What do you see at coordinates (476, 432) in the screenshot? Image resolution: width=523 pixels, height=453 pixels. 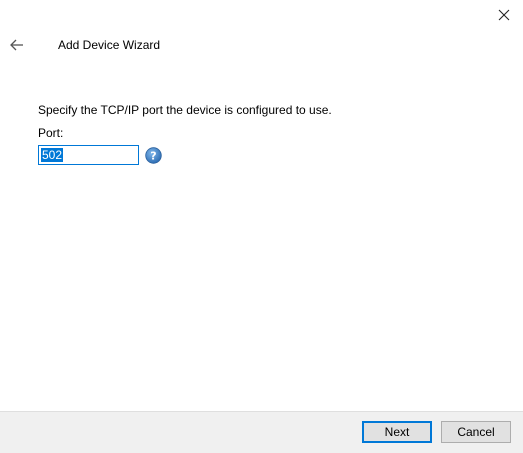 I see `cancel-button: Cancel` at bounding box center [476, 432].